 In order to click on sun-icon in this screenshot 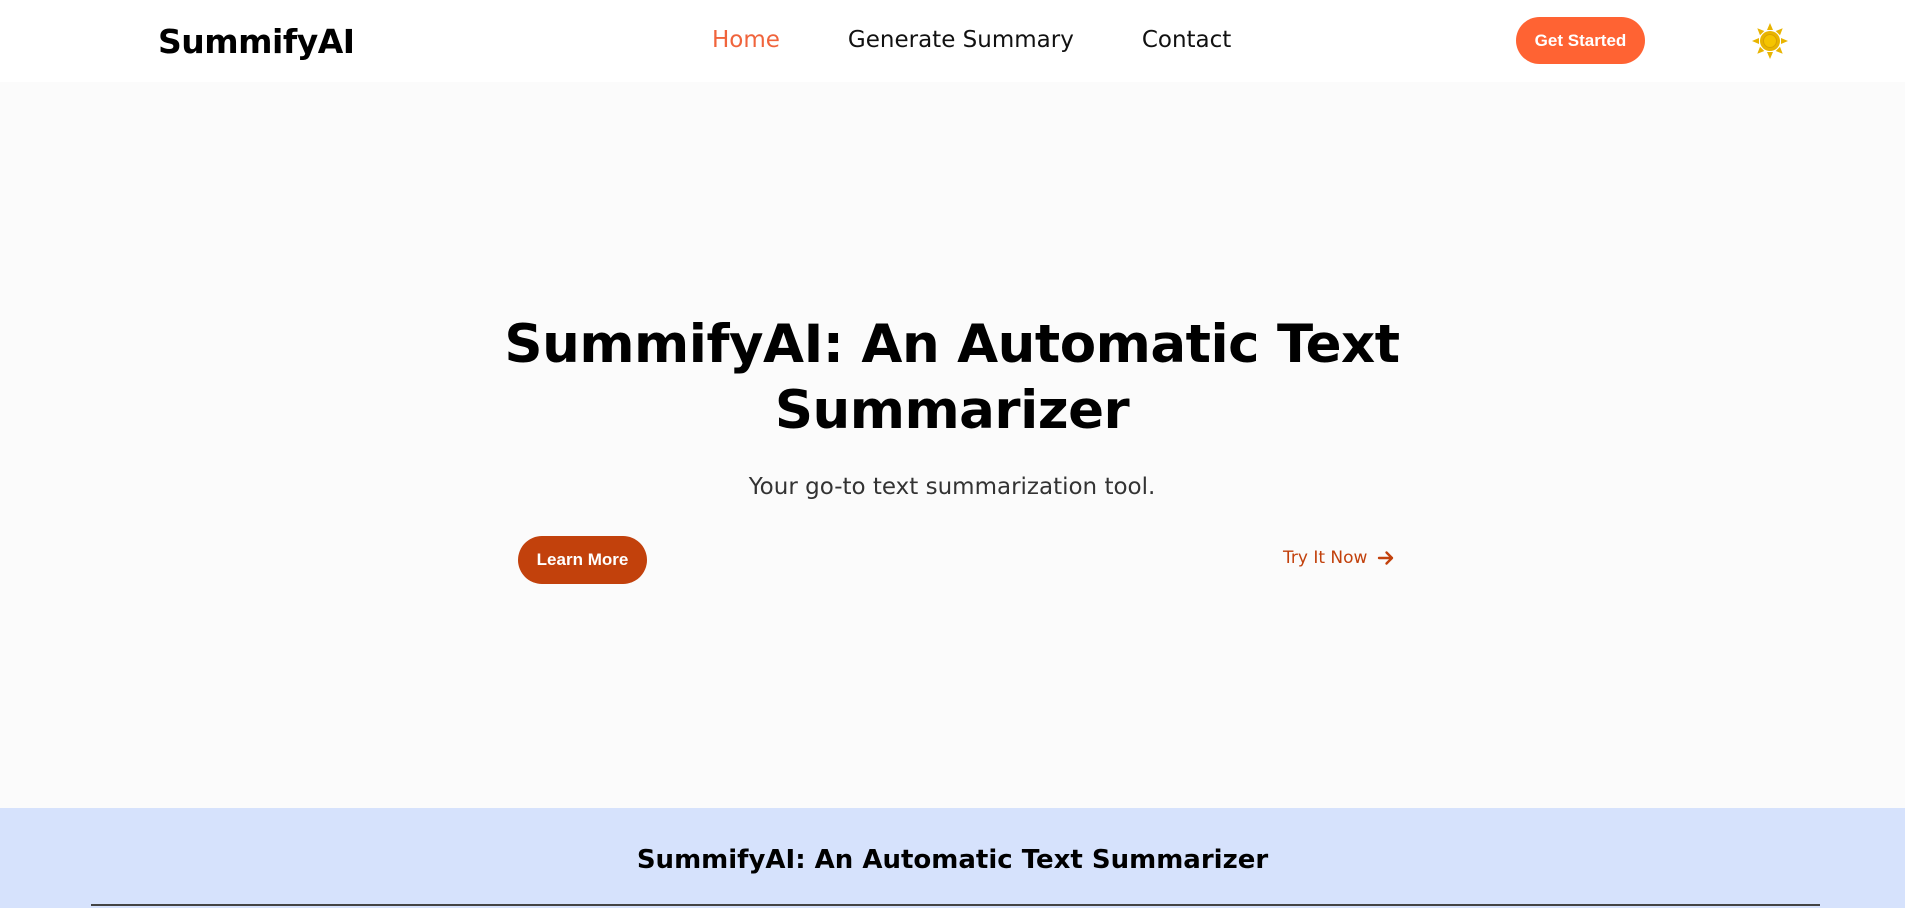, I will do `click(1770, 41)`.